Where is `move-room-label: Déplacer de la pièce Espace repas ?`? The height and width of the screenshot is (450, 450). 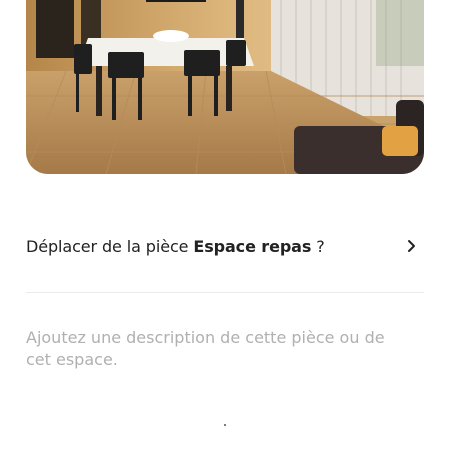
move-room-label: Déplacer de la pièce Espace repas ? is located at coordinates (175, 246).